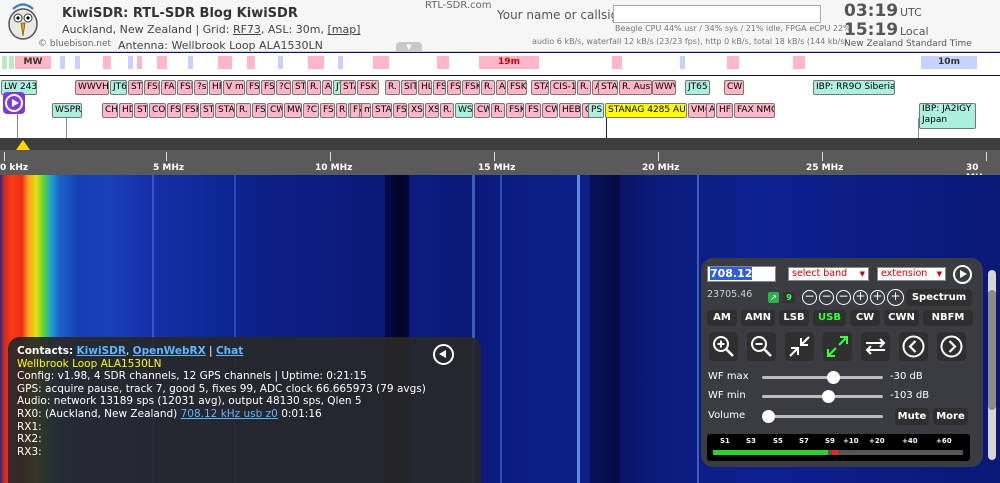 The width and height of the screenshot is (1000, 483). What do you see at coordinates (169, 351) in the screenshot?
I see `openwebrx-link: OpenWebRX` at bounding box center [169, 351].